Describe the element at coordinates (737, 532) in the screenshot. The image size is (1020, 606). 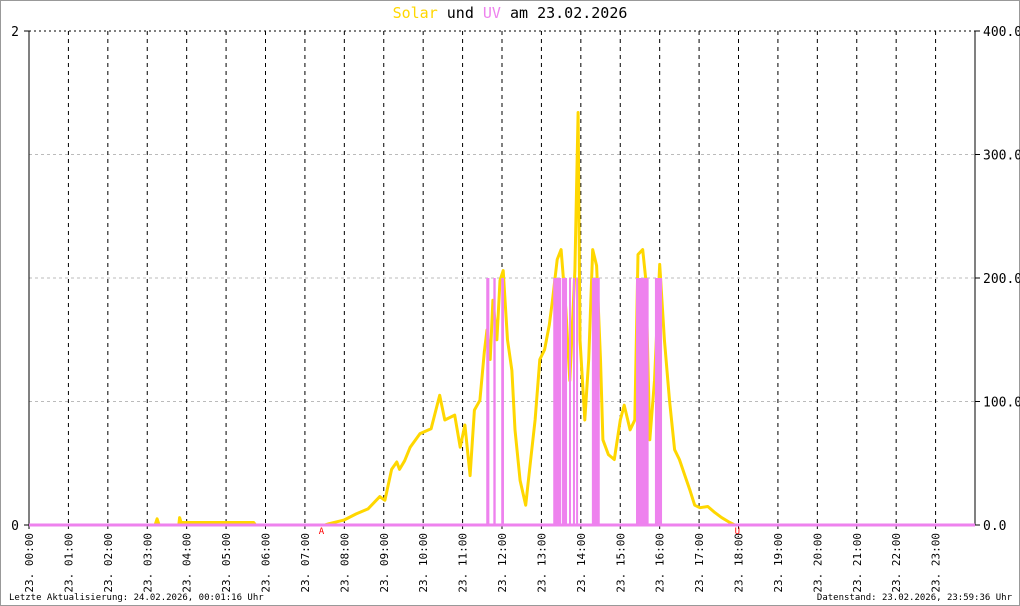
I see `sun-marker-u: U` at that location.